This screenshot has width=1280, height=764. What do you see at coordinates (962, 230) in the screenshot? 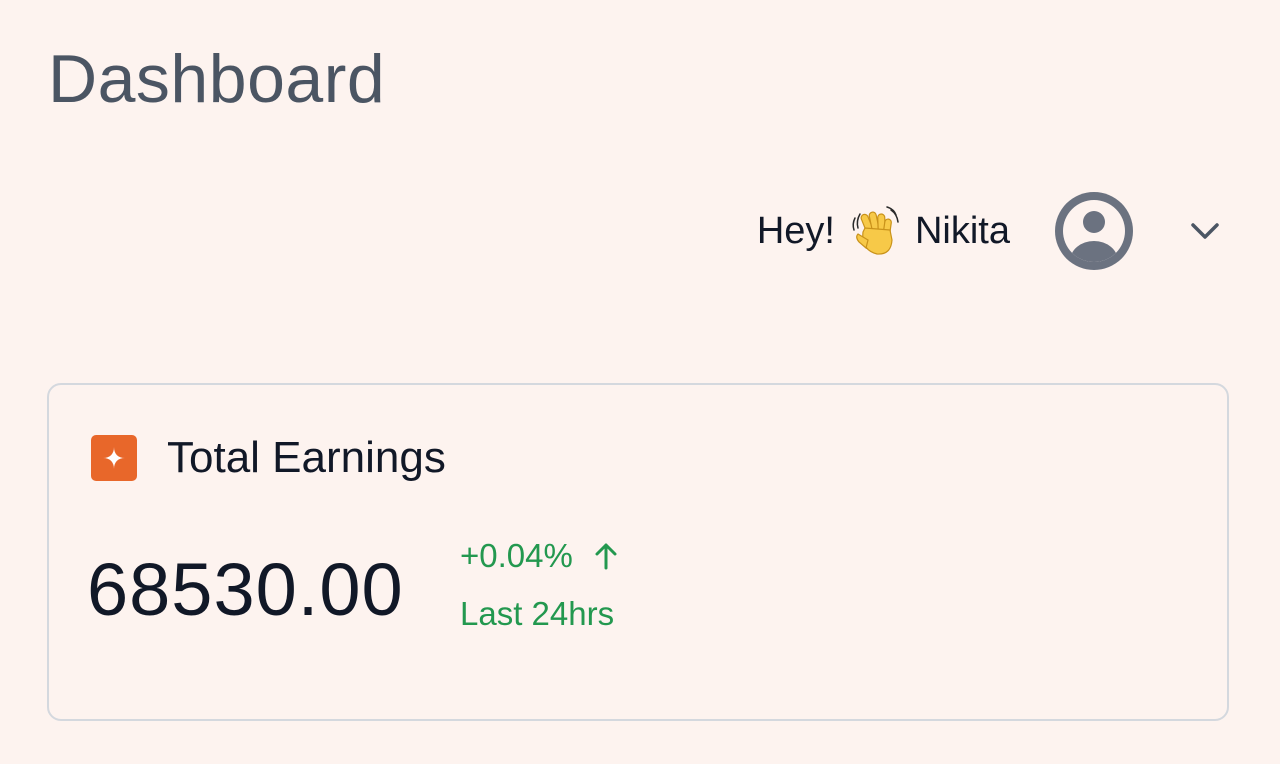
I see `user-name: Nikita` at bounding box center [962, 230].